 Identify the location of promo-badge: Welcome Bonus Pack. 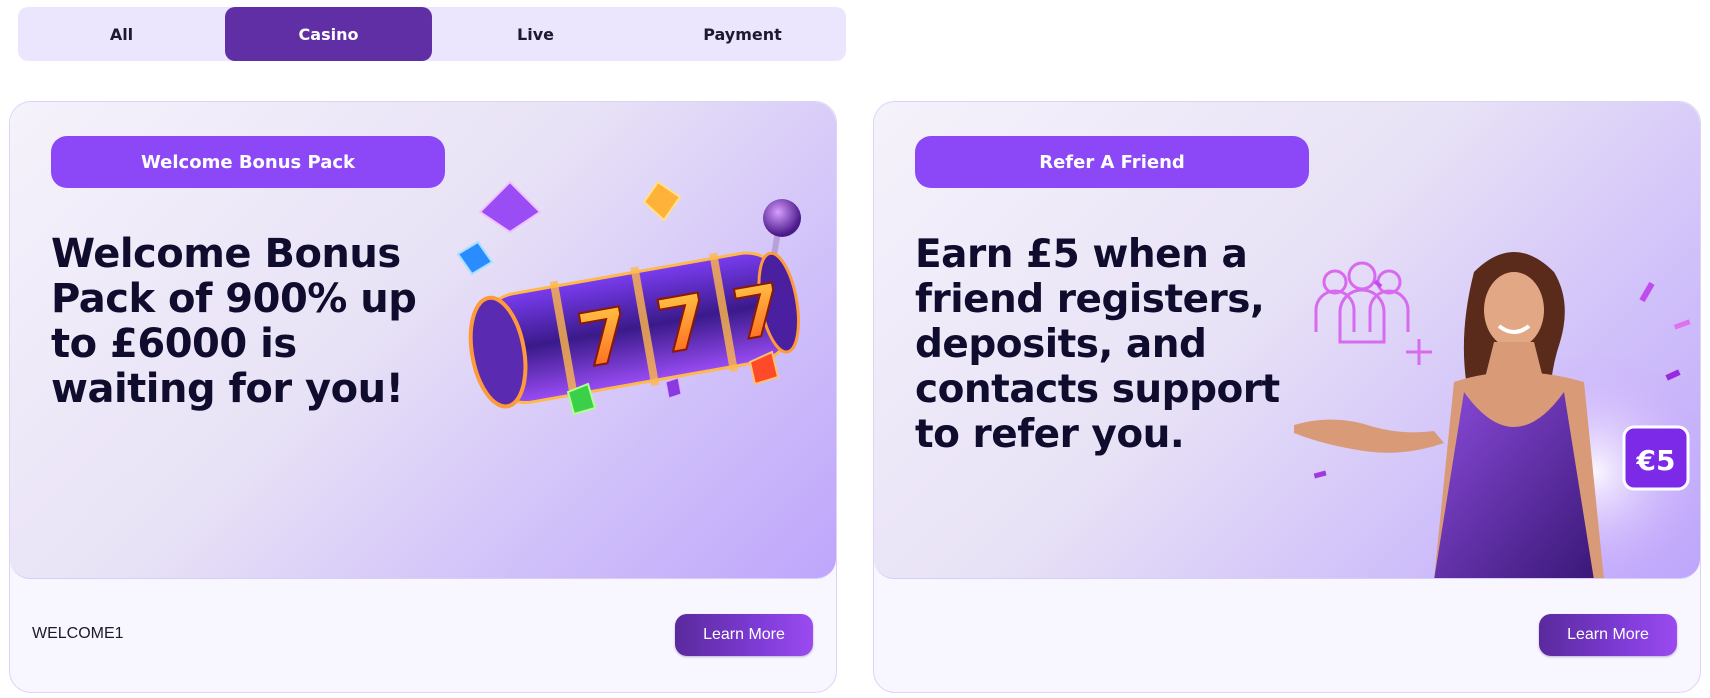
(248, 162).